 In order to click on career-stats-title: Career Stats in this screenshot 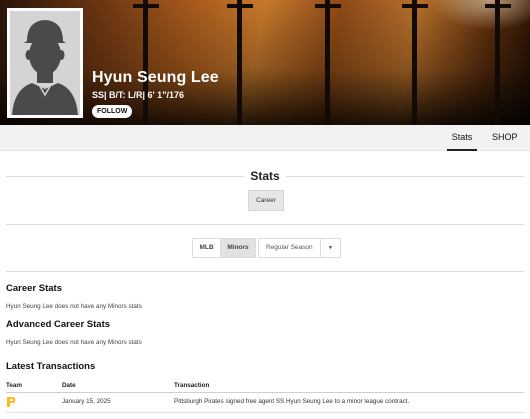, I will do `click(34, 288)`.